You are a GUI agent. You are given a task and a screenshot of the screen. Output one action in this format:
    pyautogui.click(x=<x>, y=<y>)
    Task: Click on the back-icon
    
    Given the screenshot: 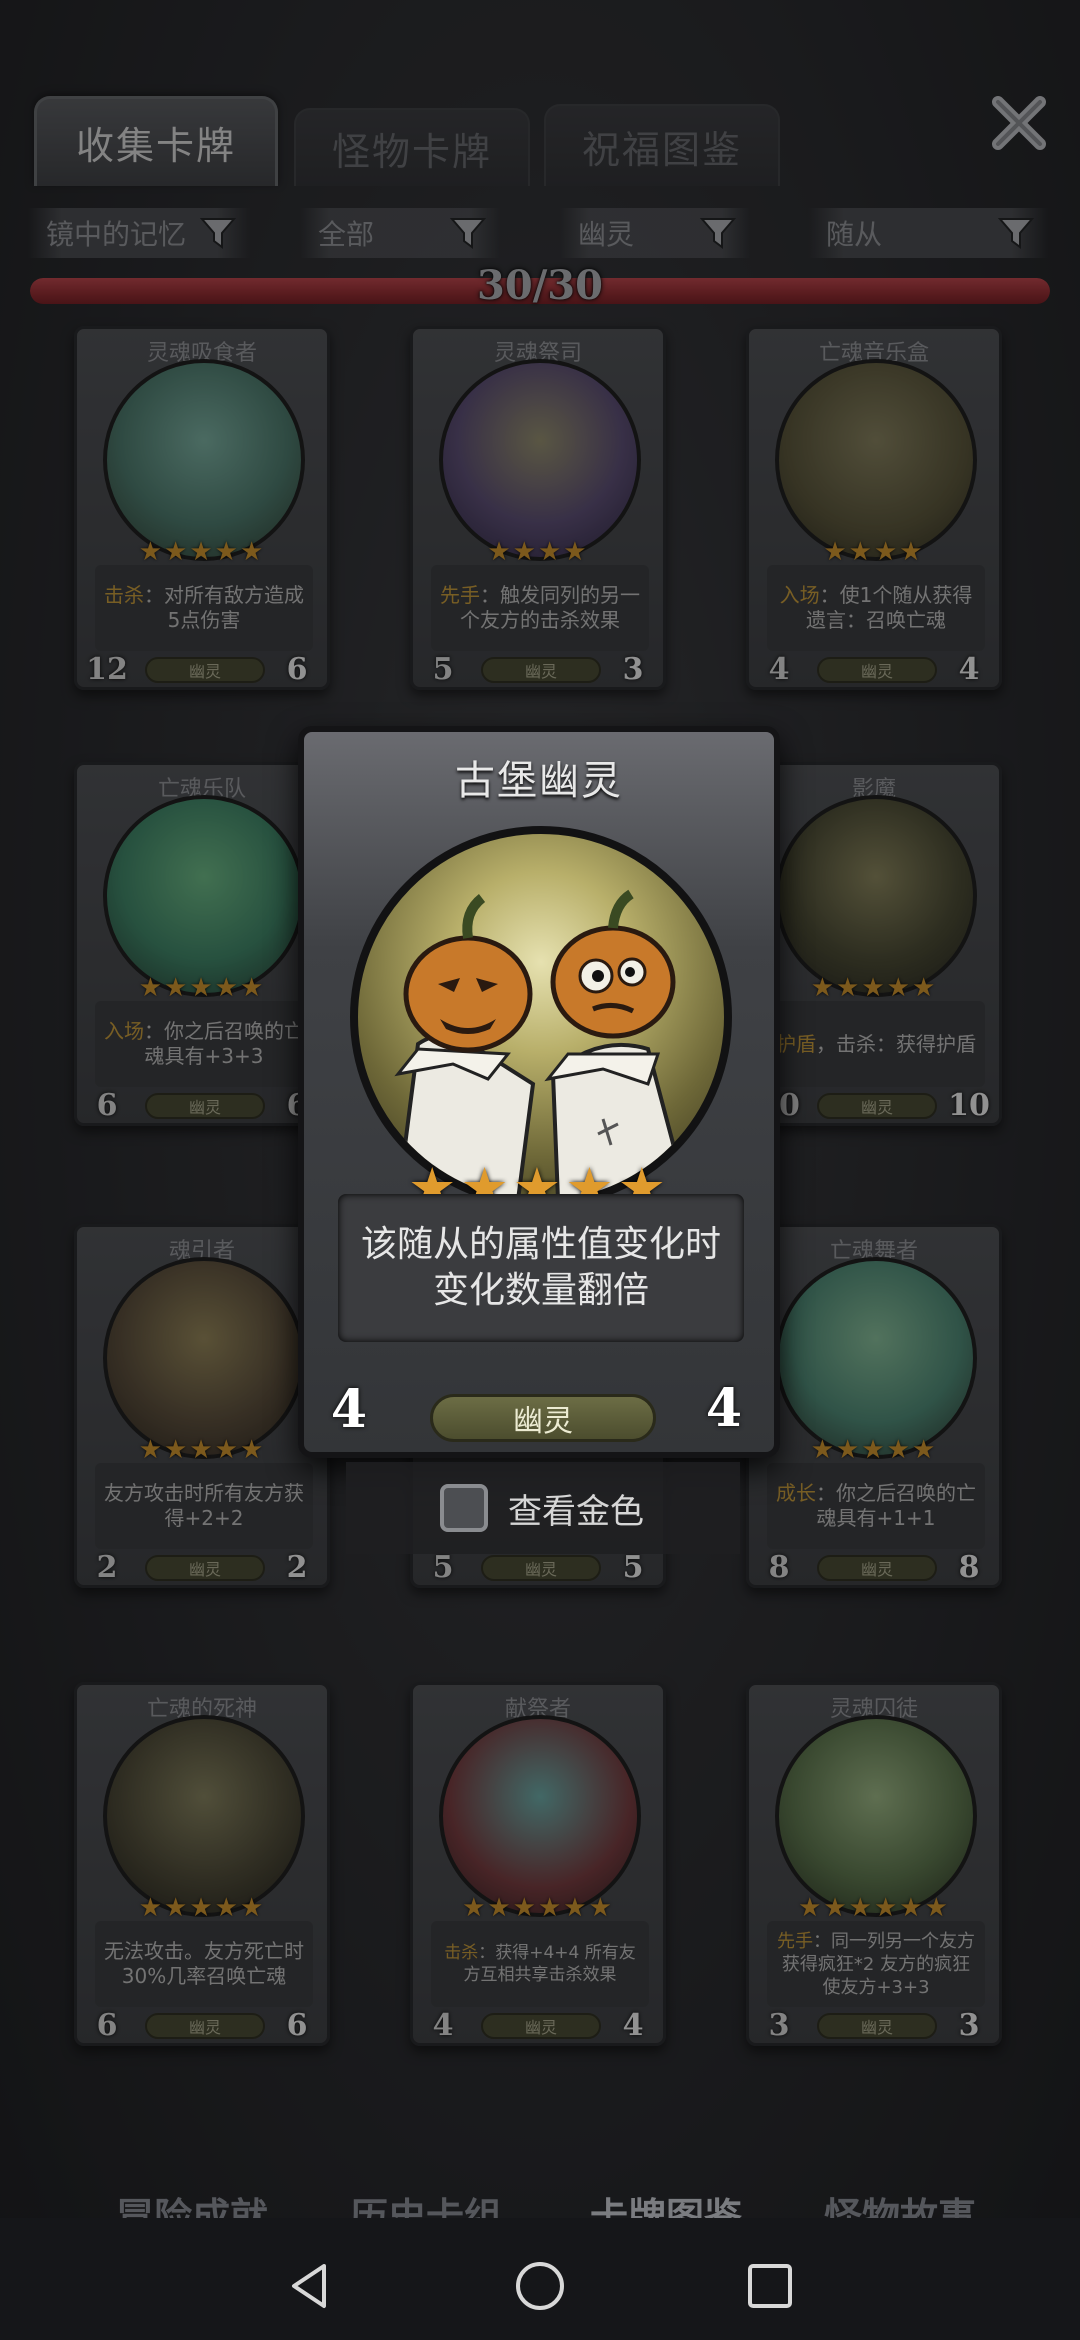 What is the action you would take?
    pyautogui.click(x=310, y=2286)
    